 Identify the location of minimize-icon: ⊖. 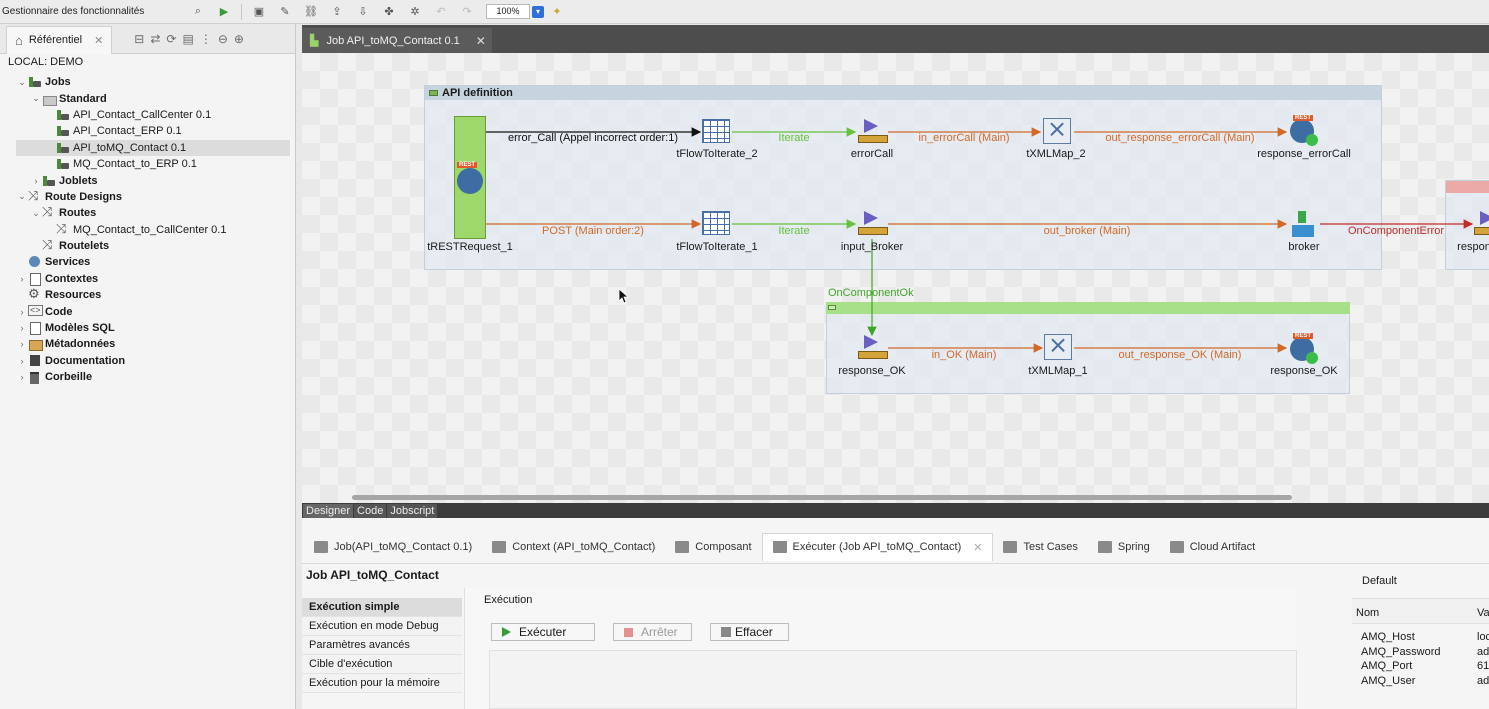
(223, 39).